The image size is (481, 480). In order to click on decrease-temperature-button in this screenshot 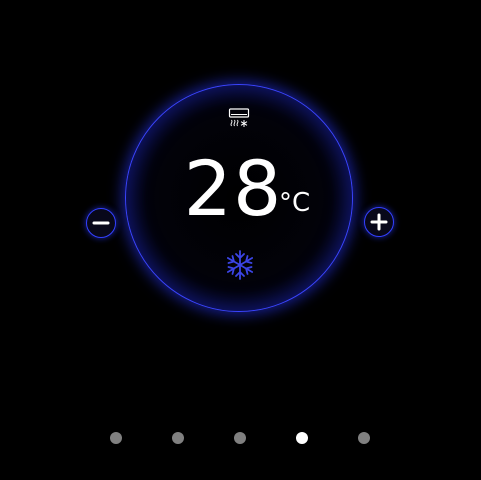, I will do `click(101, 223)`.